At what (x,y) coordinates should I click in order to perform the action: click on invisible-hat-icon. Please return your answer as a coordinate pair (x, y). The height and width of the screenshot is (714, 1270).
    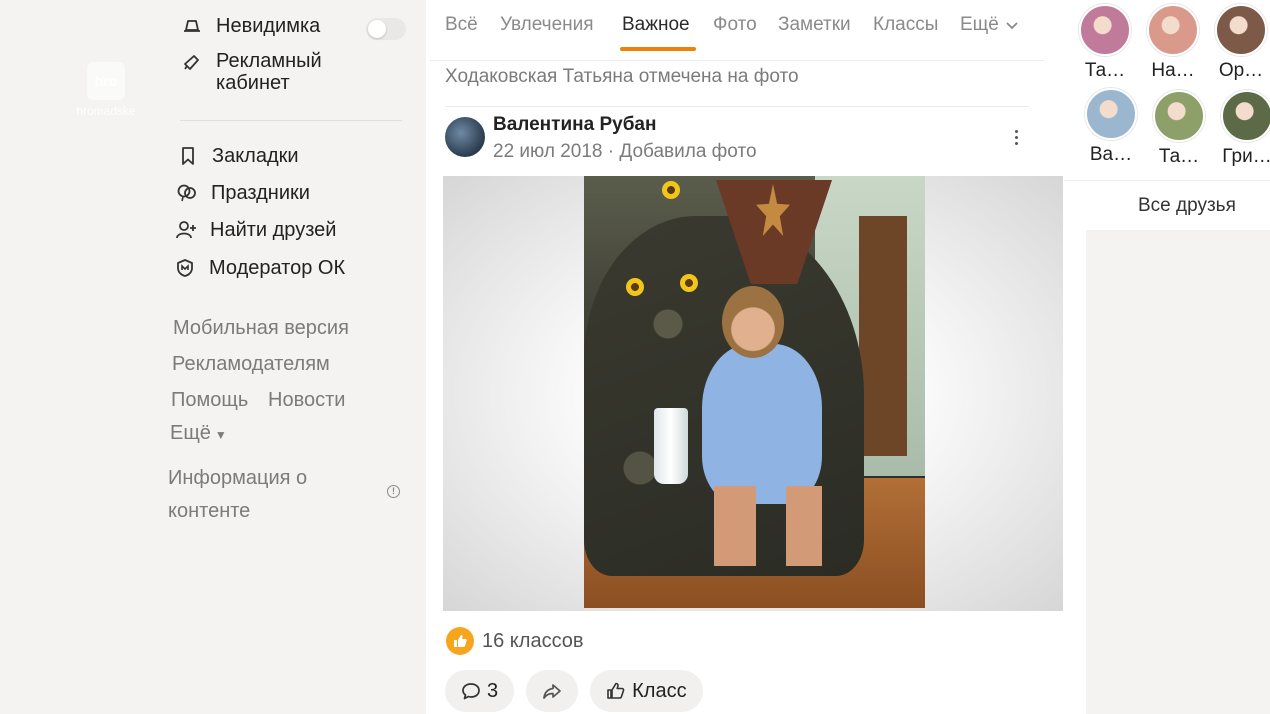
    Looking at the image, I should click on (192, 26).